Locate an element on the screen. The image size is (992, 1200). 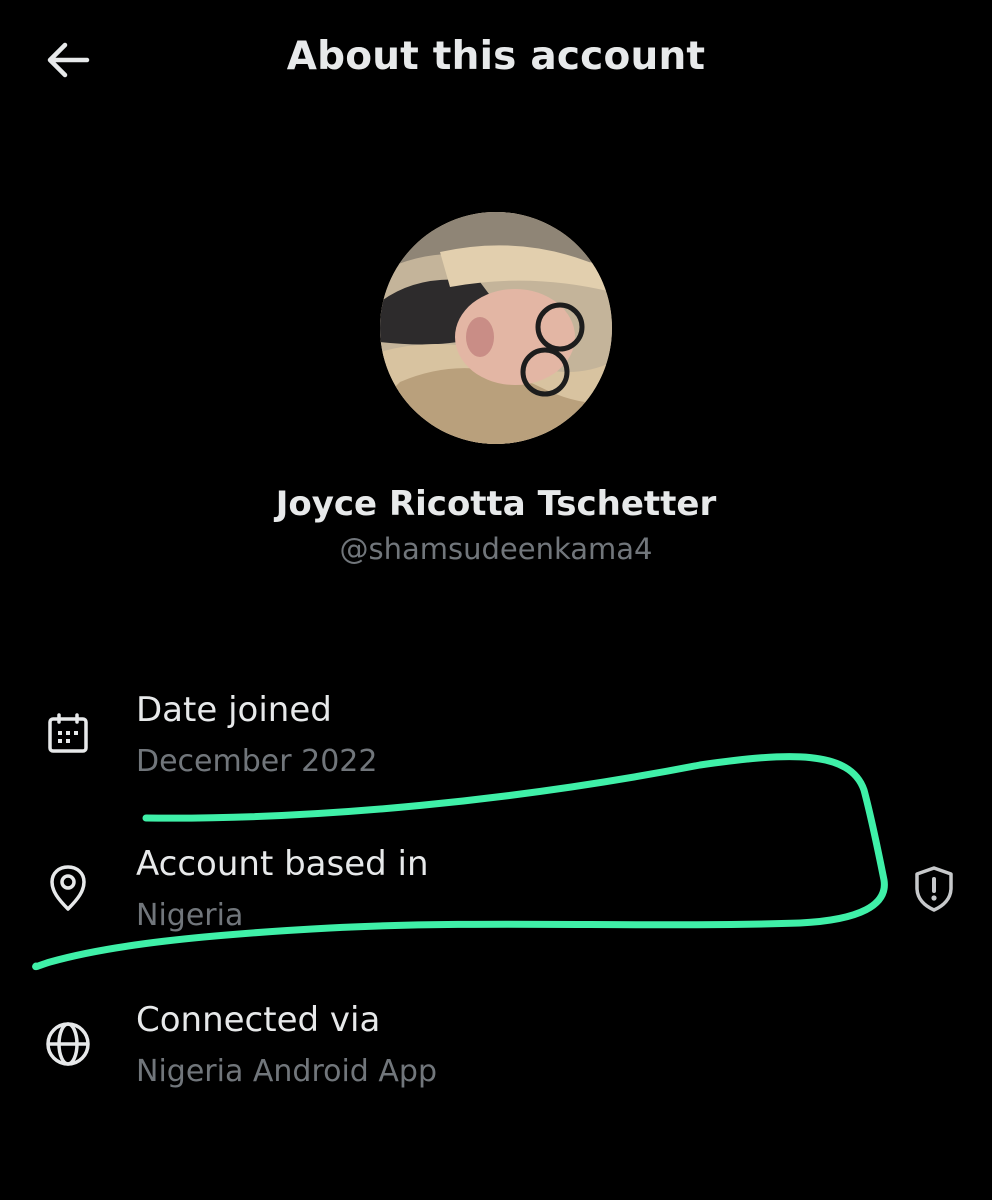
avatar is located at coordinates (496, 328).